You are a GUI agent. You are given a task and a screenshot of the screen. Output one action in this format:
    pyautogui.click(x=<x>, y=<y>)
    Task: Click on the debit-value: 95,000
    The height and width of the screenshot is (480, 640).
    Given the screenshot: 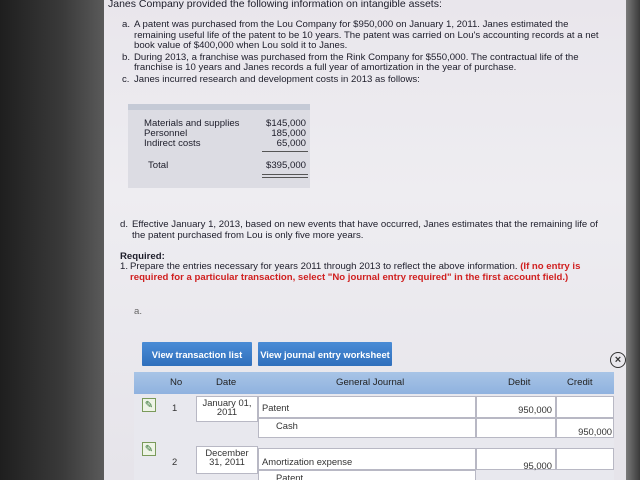 What is the action you would take?
    pyautogui.click(x=537, y=465)
    